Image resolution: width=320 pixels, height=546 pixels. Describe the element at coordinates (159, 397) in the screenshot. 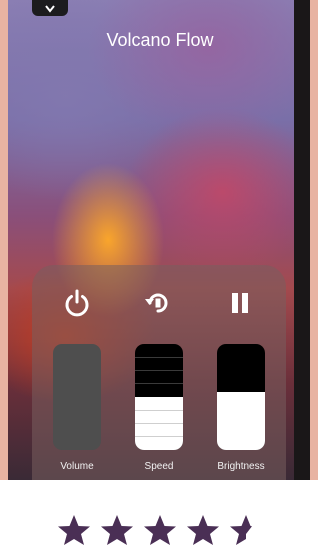

I see `speed-slider` at that location.